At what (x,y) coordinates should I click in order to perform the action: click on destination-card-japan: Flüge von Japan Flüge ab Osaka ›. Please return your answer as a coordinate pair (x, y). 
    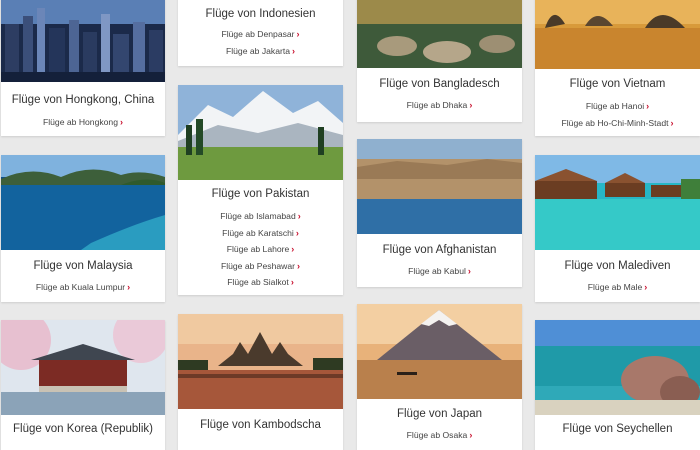
    Looking at the image, I should click on (439, 377).